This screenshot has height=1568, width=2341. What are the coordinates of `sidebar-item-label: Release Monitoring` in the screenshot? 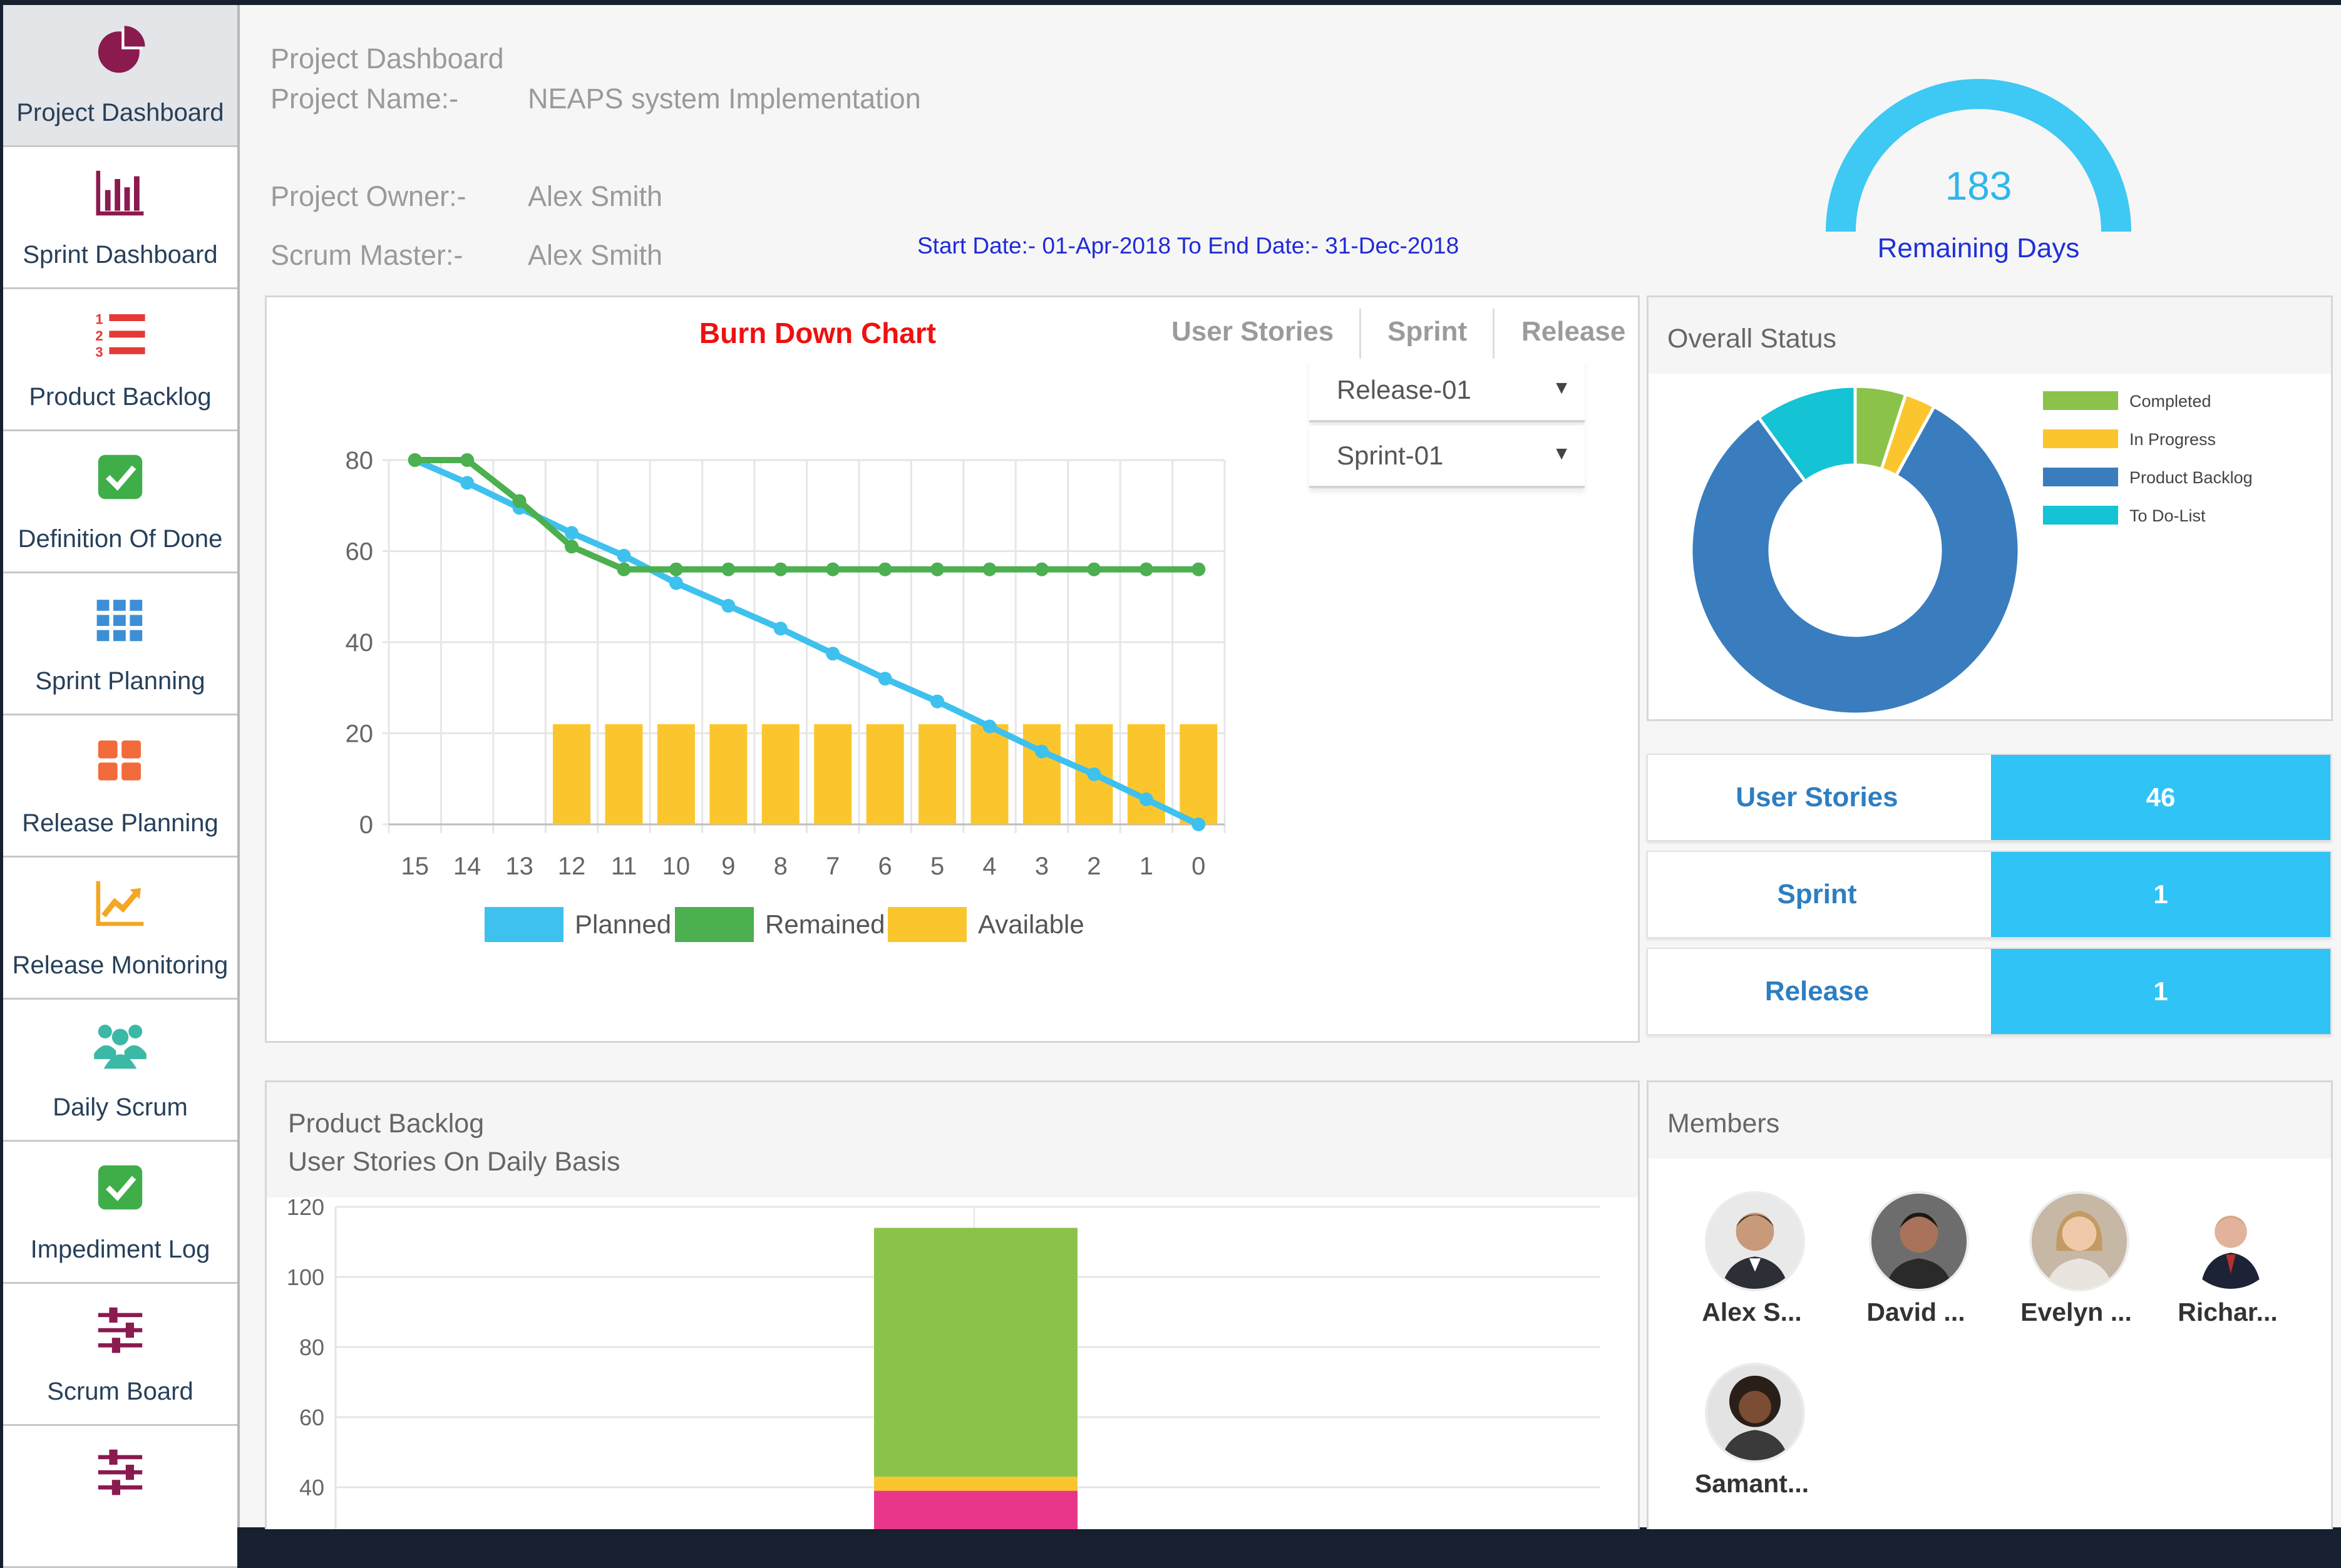 It's located at (120, 965).